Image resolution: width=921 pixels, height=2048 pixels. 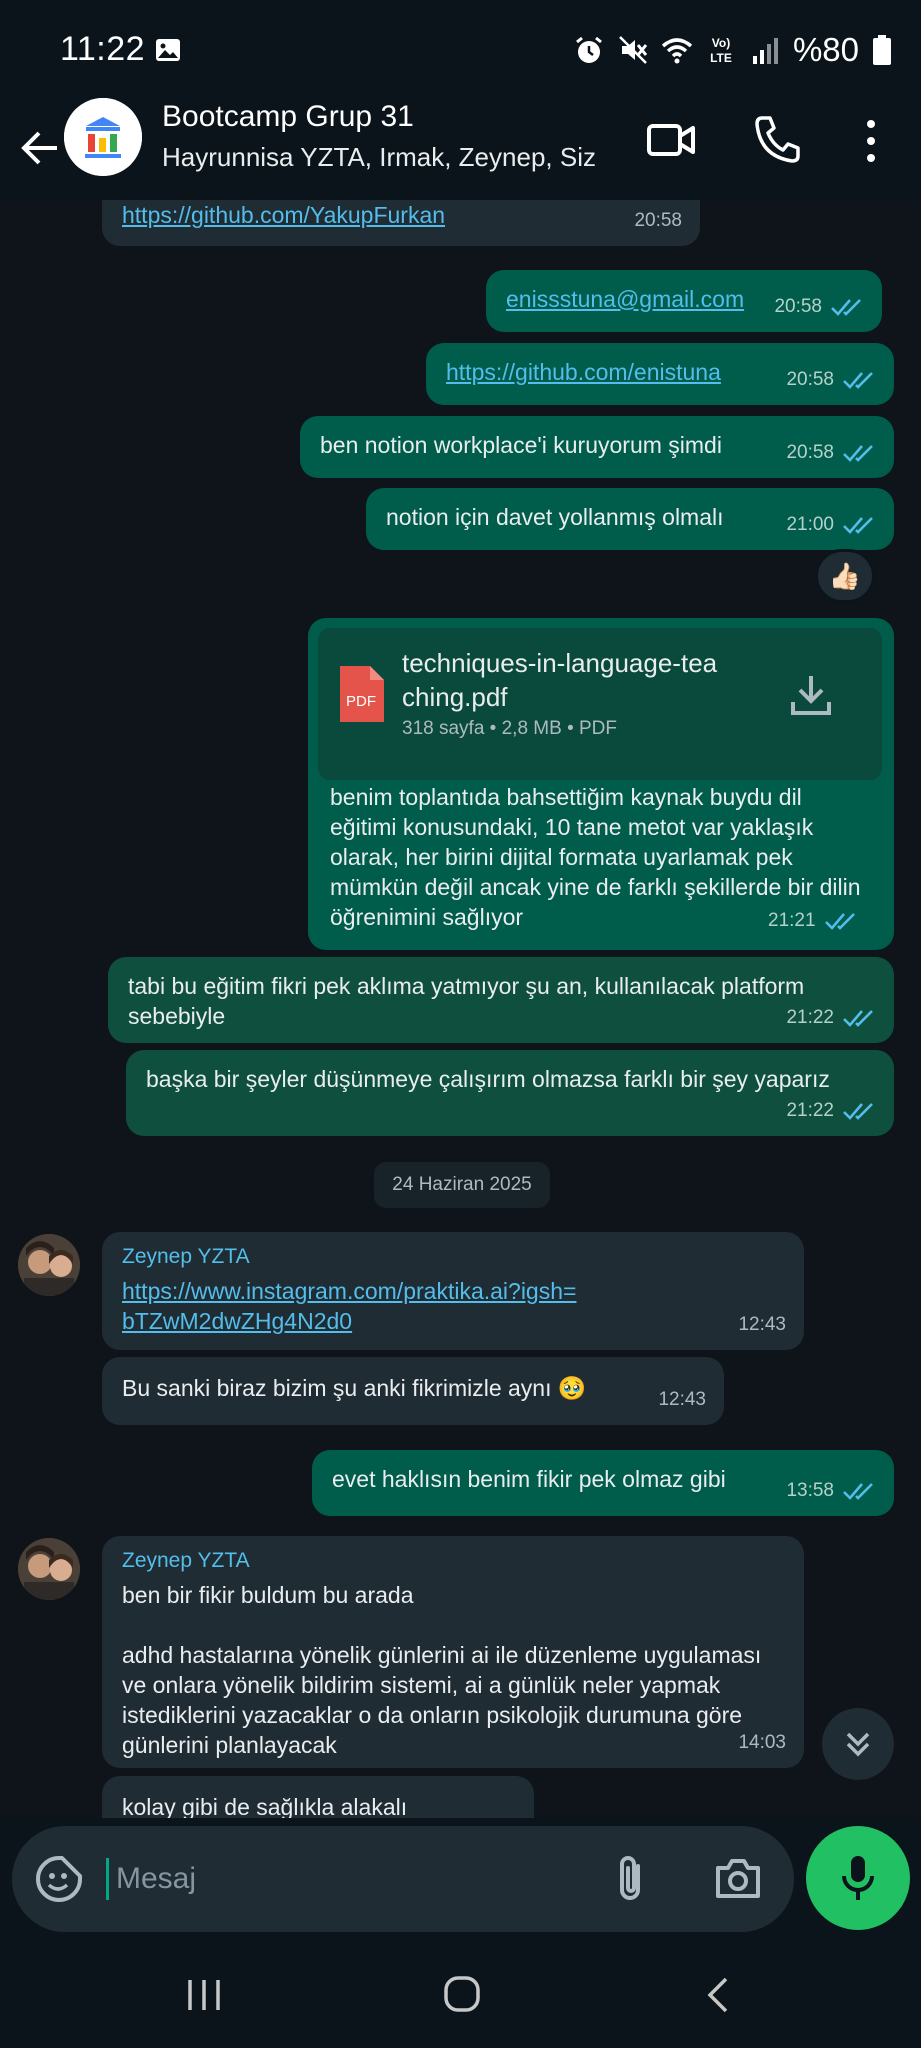 I want to click on file-name-line: ching.pdf, so click(x=455, y=697).